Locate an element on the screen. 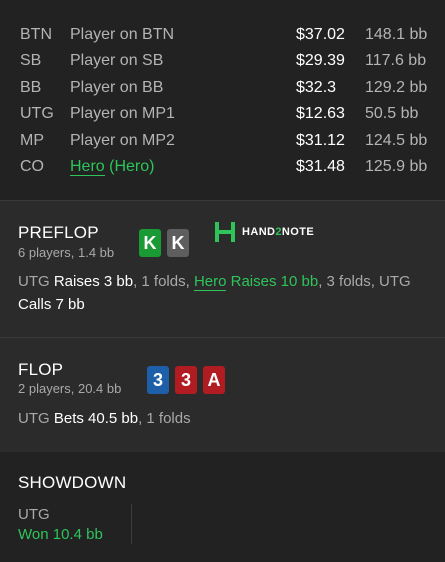 This screenshot has width=445, height=562. player-stack-bb: 50.5 bb is located at coordinates (392, 114).